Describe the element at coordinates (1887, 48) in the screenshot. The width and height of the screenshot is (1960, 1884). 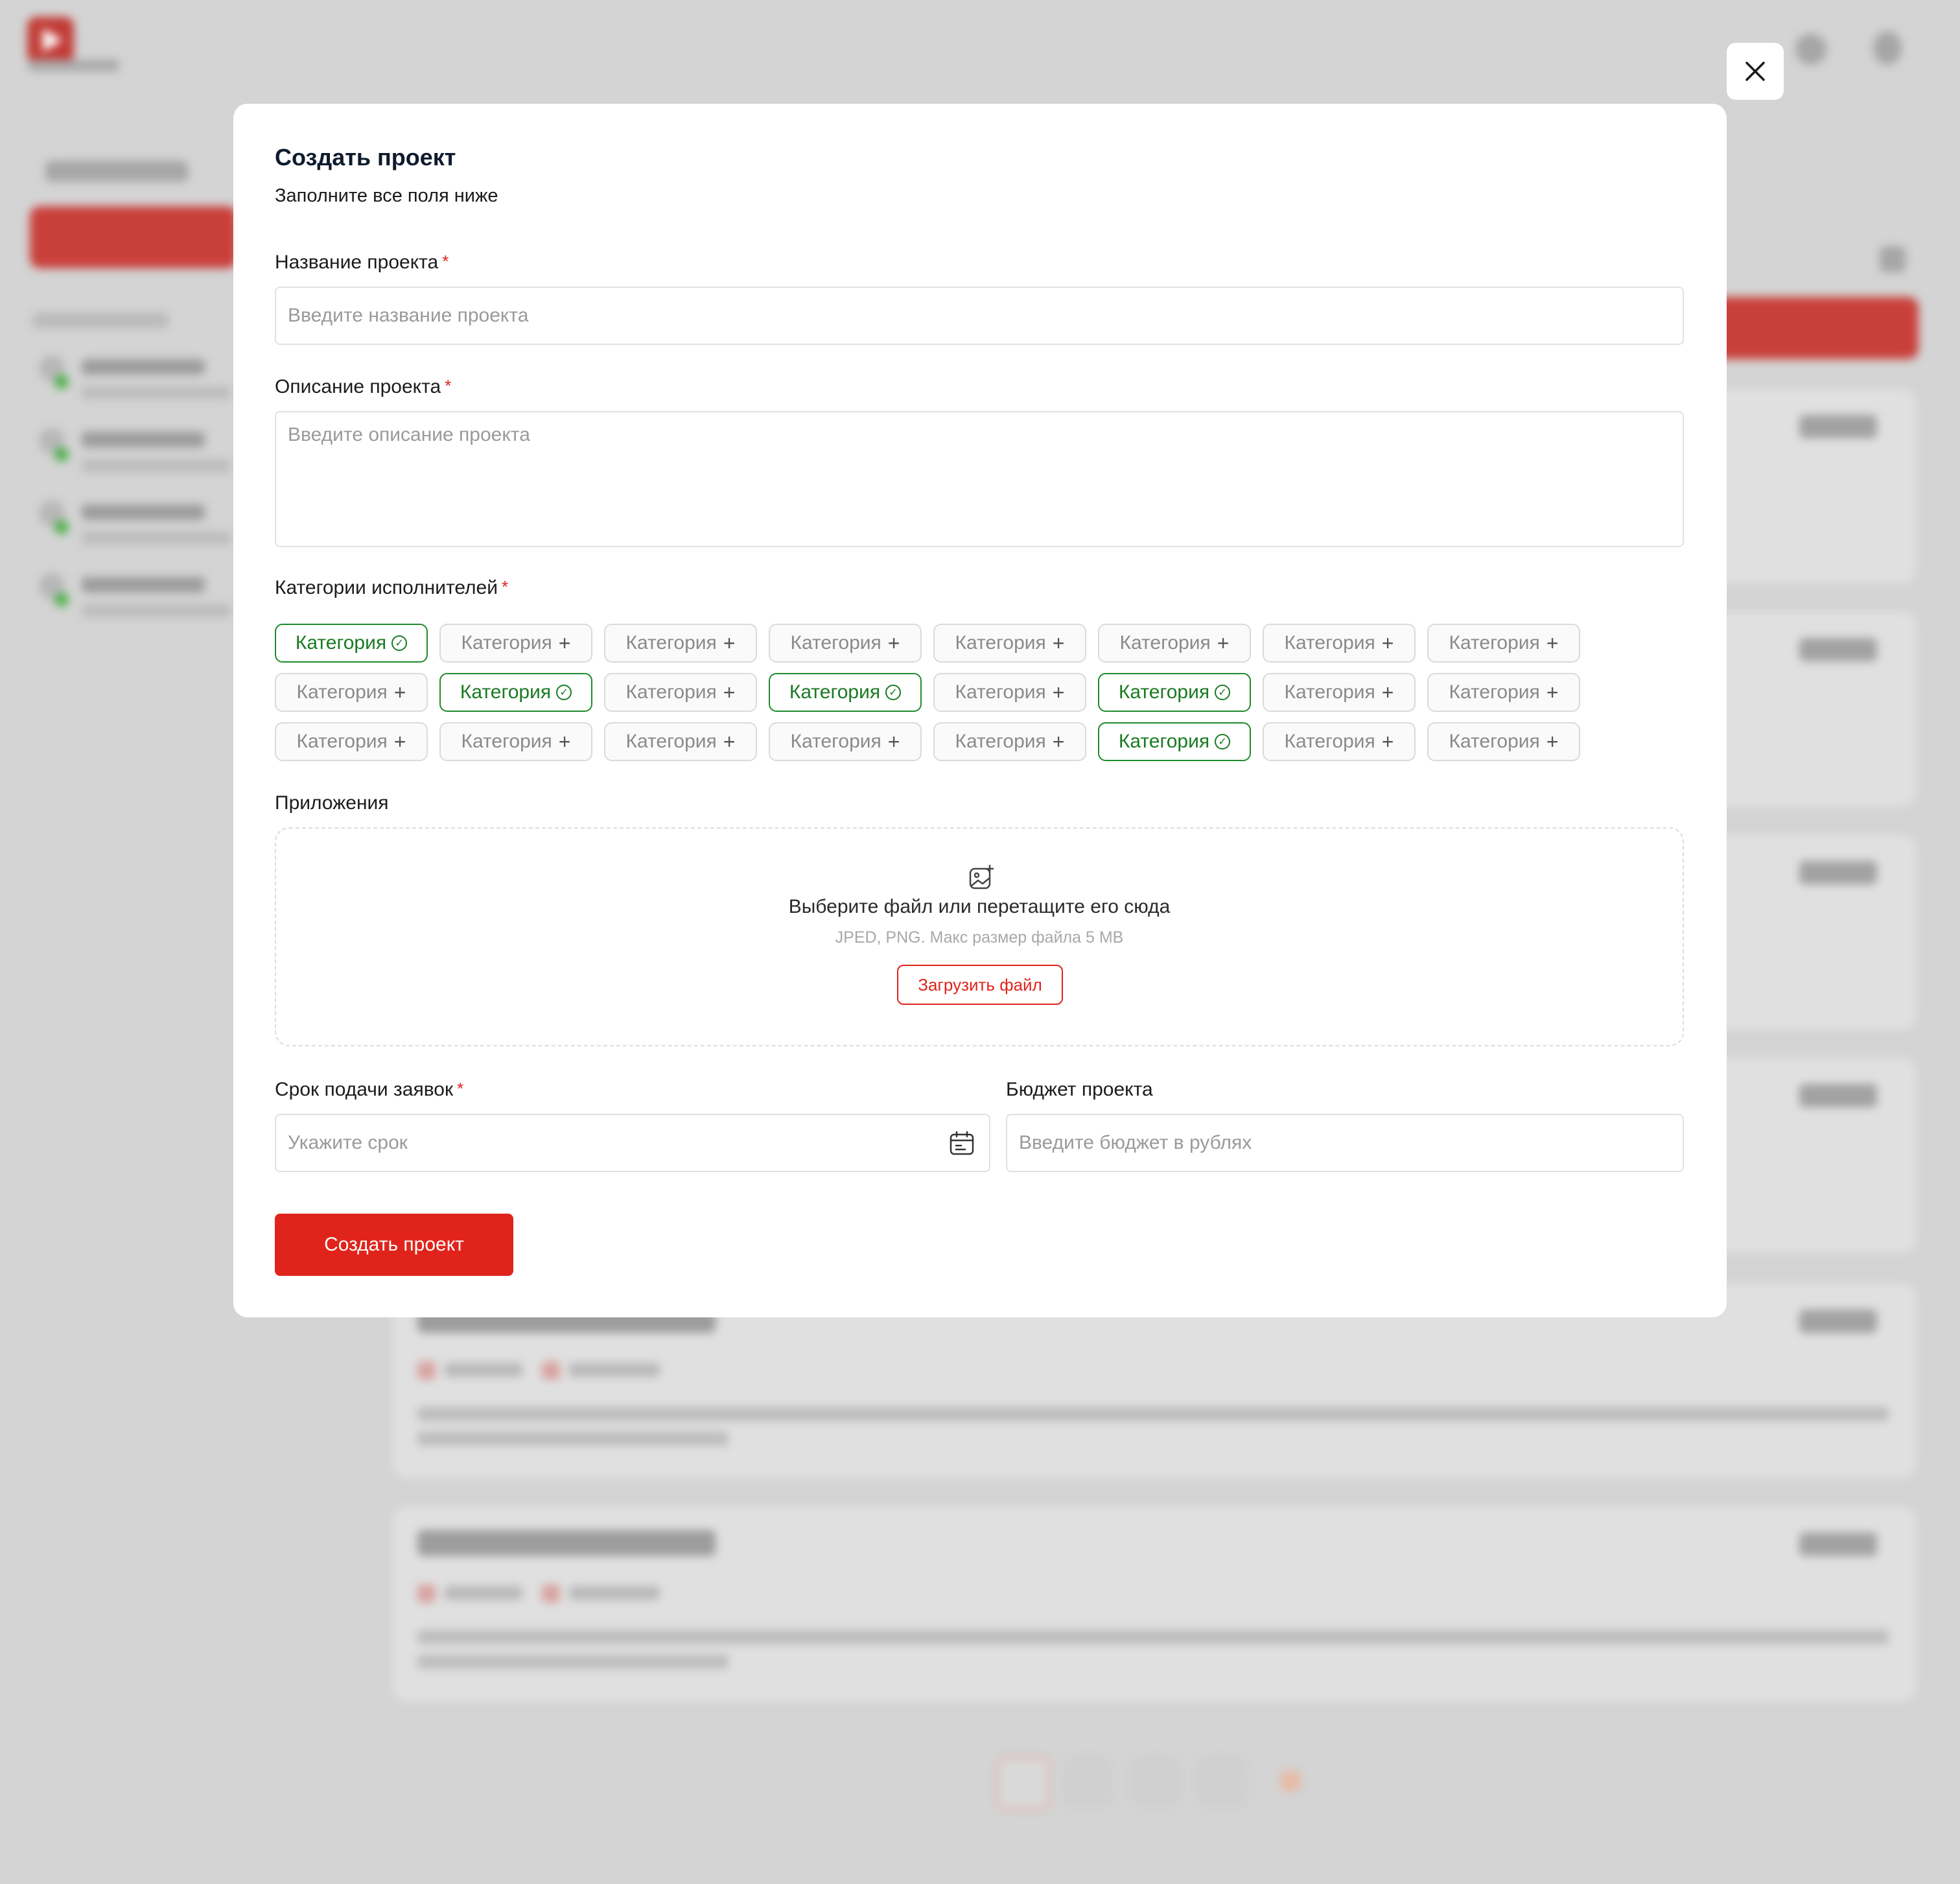
I see `user-avatar-icon` at that location.